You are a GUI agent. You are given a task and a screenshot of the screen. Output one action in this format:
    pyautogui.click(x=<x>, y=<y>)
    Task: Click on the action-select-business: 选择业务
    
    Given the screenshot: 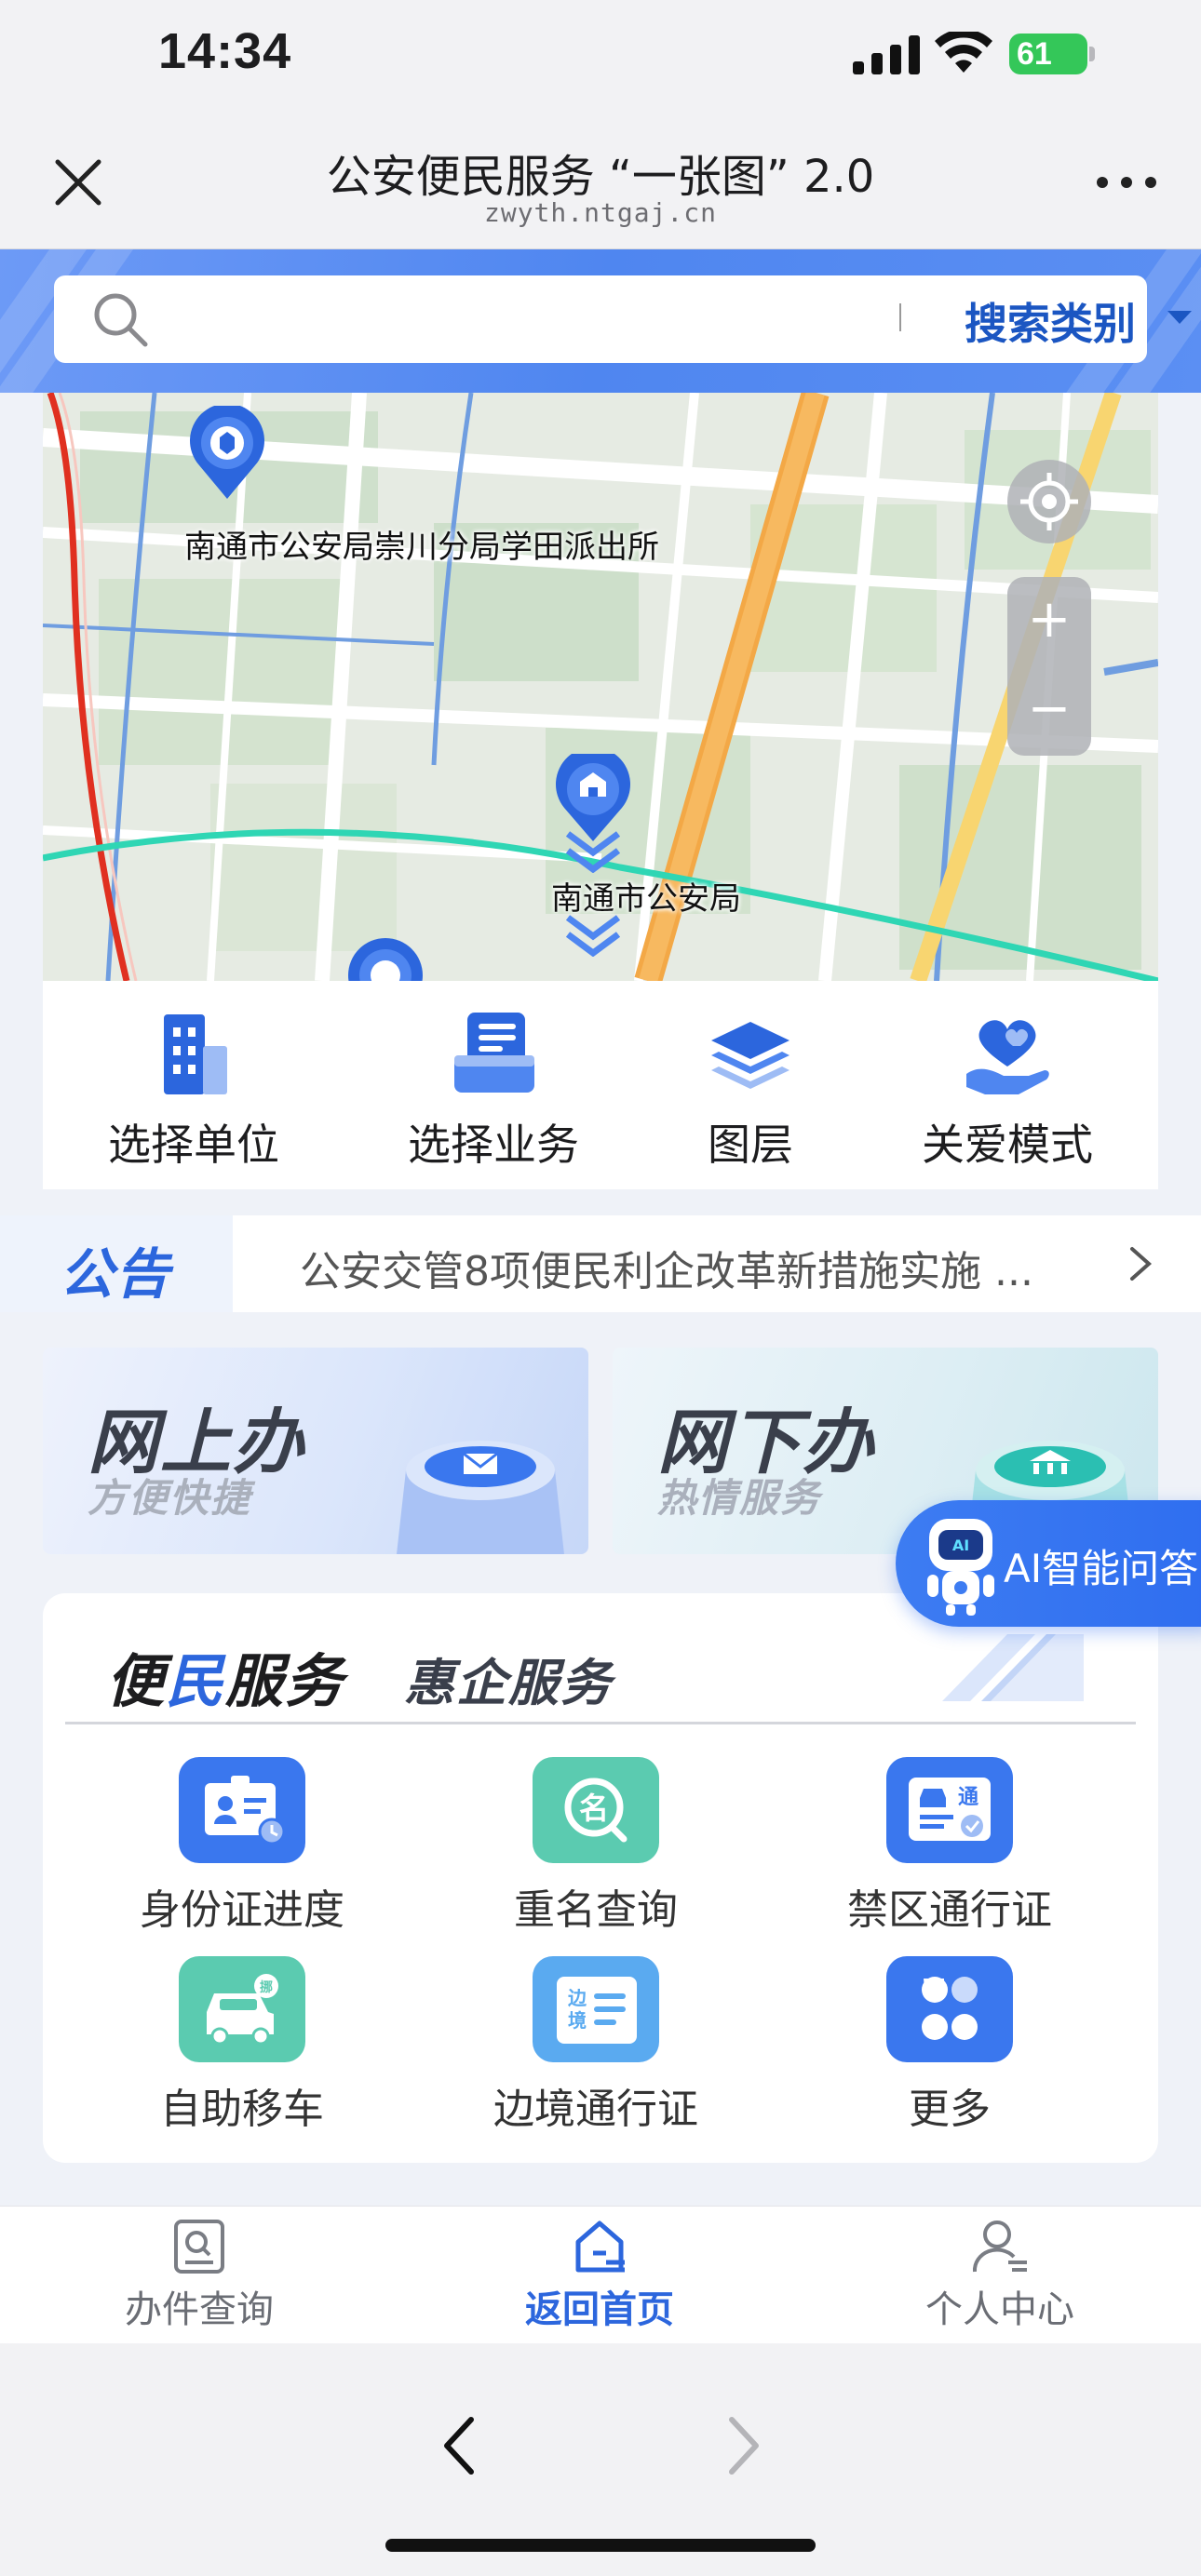 What is the action you would take?
    pyautogui.click(x=493, y=1091)
    